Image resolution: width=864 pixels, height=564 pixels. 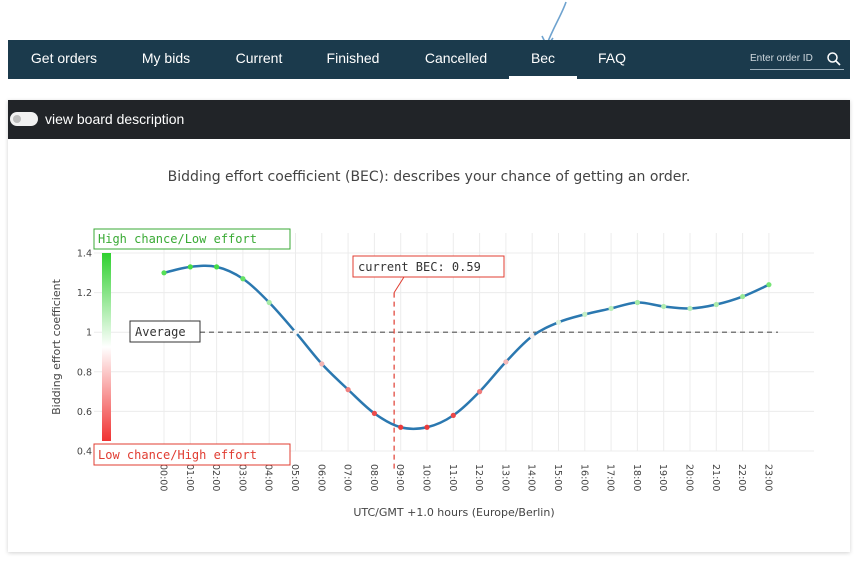 I want to click on x-tick-label: 12:00, so click(x=478, y=477).